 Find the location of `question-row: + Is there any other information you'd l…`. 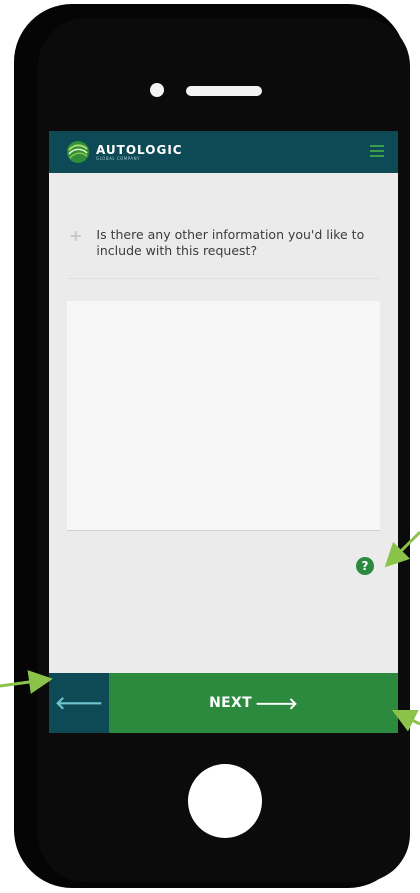

question-row: + Is there any other information you'd l… is located at coordinates (226, 243).